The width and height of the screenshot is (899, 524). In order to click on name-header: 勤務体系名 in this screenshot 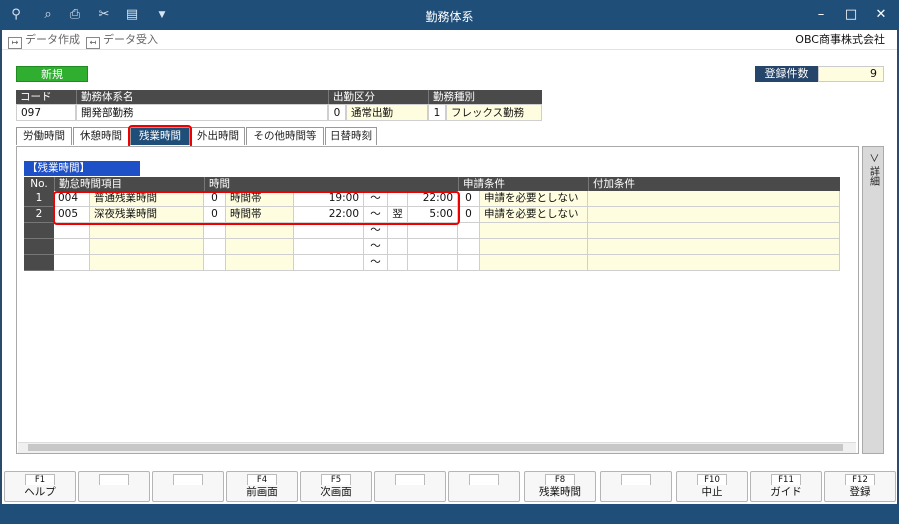, I will do `click(202, 97)`.